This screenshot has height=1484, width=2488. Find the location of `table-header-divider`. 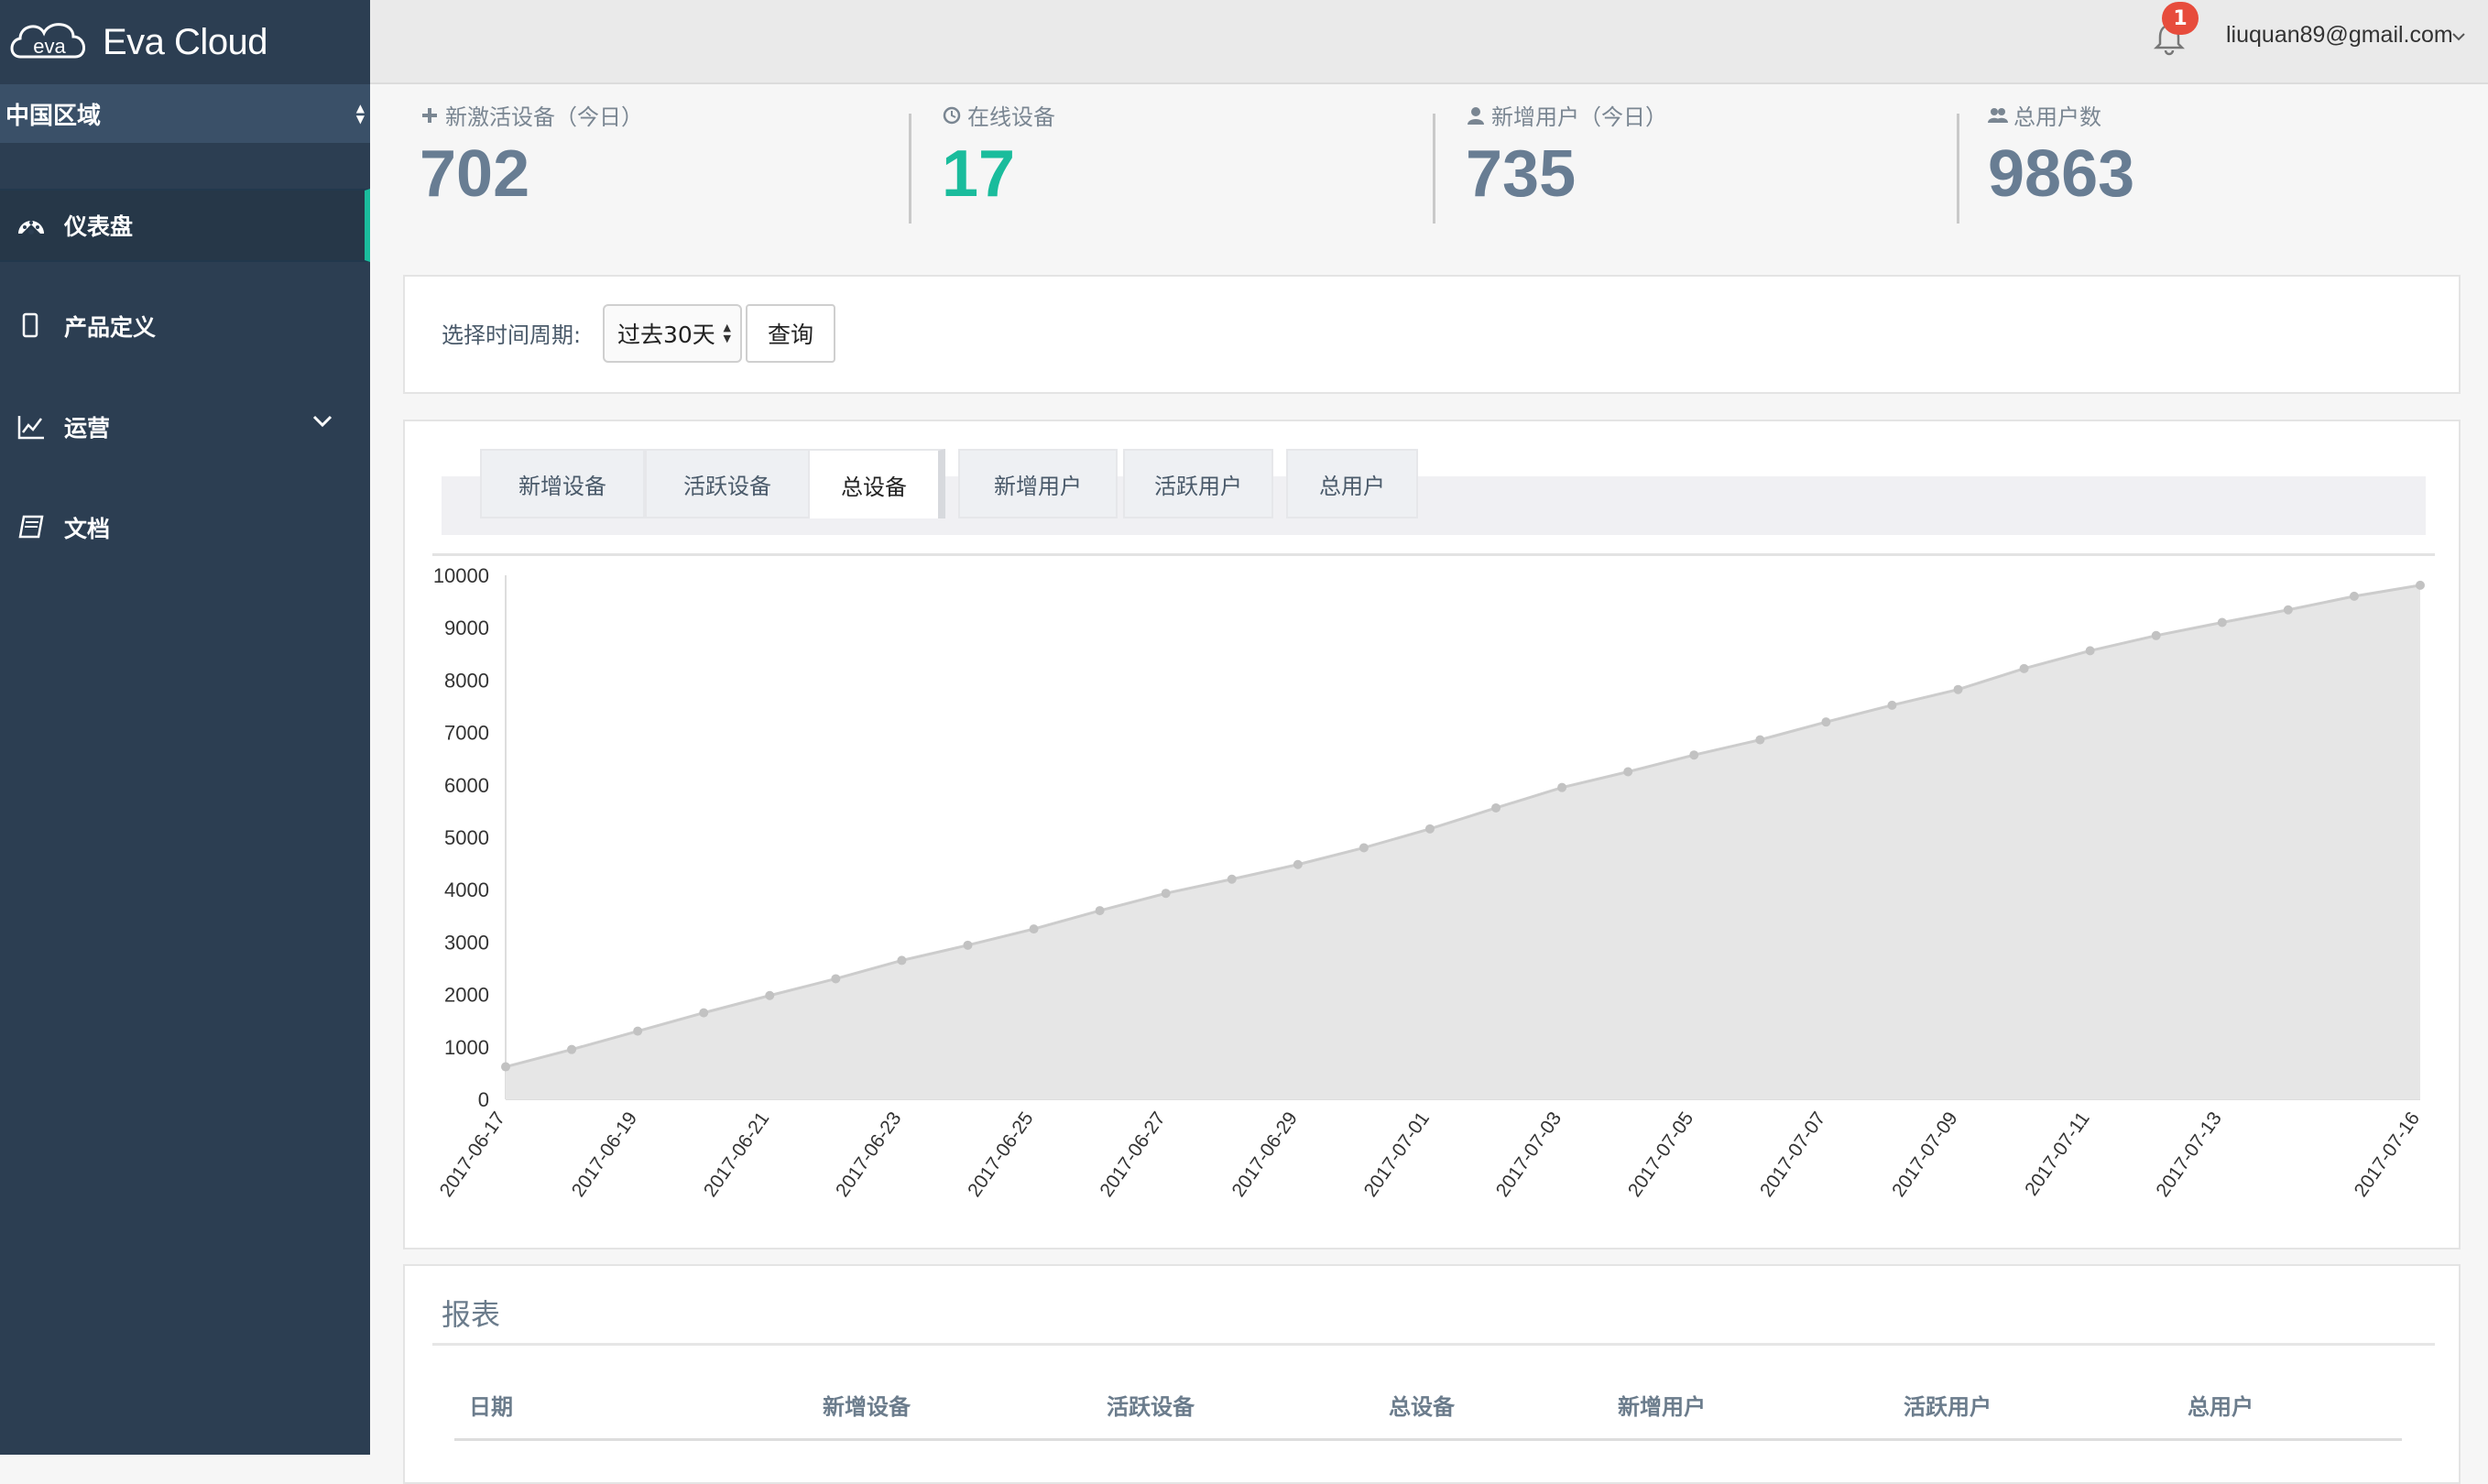

table-header-divider is located at coordinates (1428, 1439).